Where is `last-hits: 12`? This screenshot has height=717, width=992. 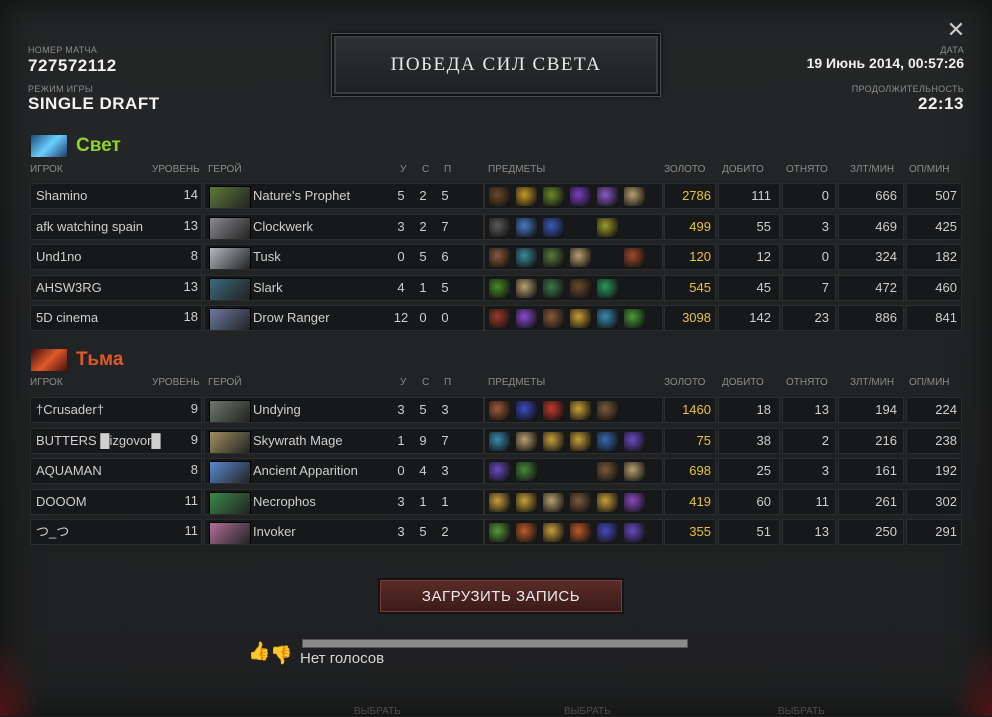
last-hits: 12 is located at coordinates (749, 257).